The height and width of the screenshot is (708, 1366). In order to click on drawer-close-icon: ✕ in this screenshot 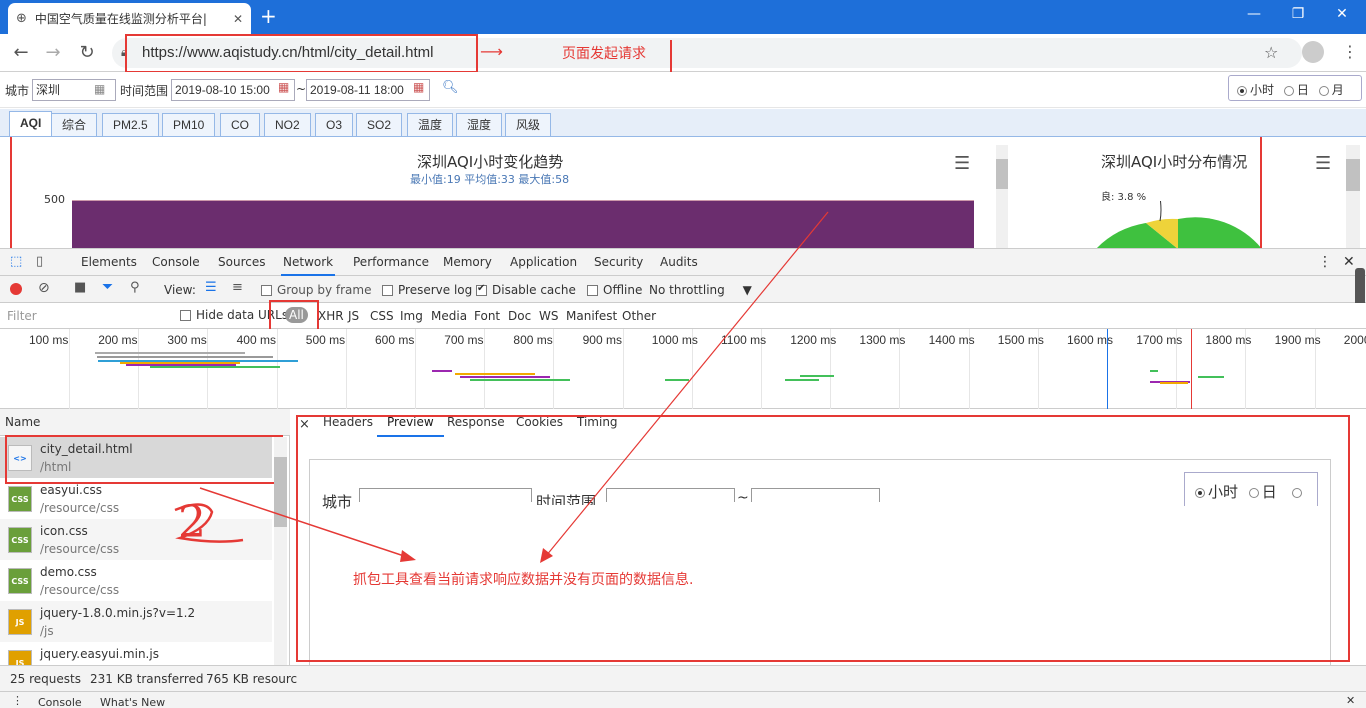, I will do `click(1350, 700)`.